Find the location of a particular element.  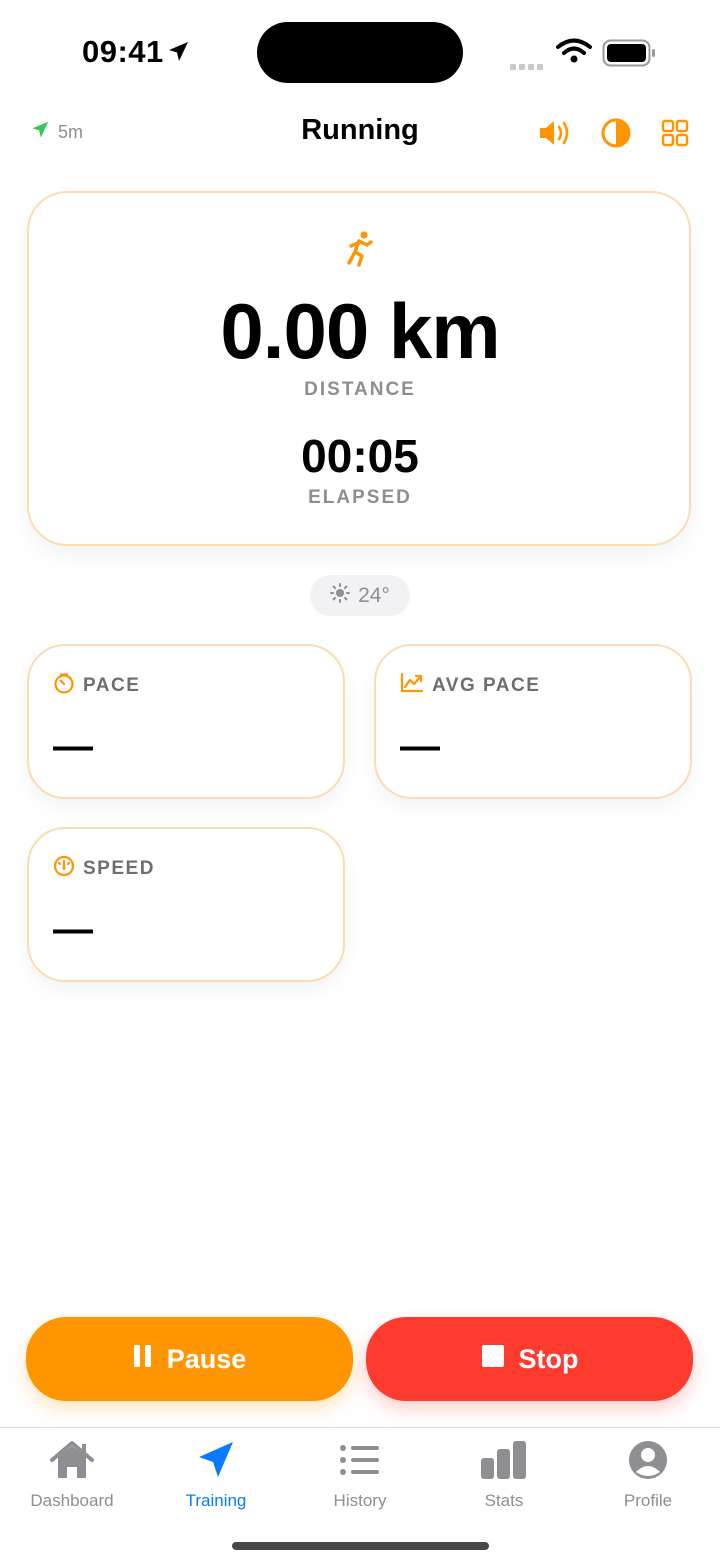

distance-value: 0.00 km is located at coordinates (360, 331).